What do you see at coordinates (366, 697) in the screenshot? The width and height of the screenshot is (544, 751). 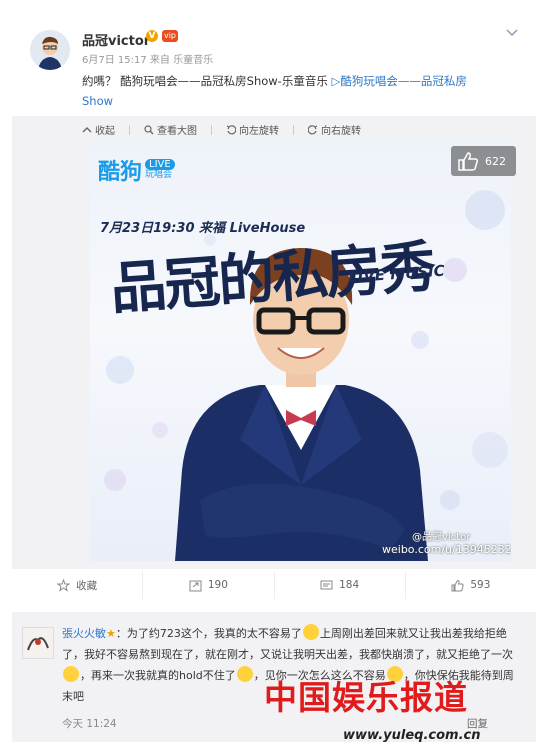 I see `watermark-brand: 中国娱乐报道` at bounding box center [366, 697].